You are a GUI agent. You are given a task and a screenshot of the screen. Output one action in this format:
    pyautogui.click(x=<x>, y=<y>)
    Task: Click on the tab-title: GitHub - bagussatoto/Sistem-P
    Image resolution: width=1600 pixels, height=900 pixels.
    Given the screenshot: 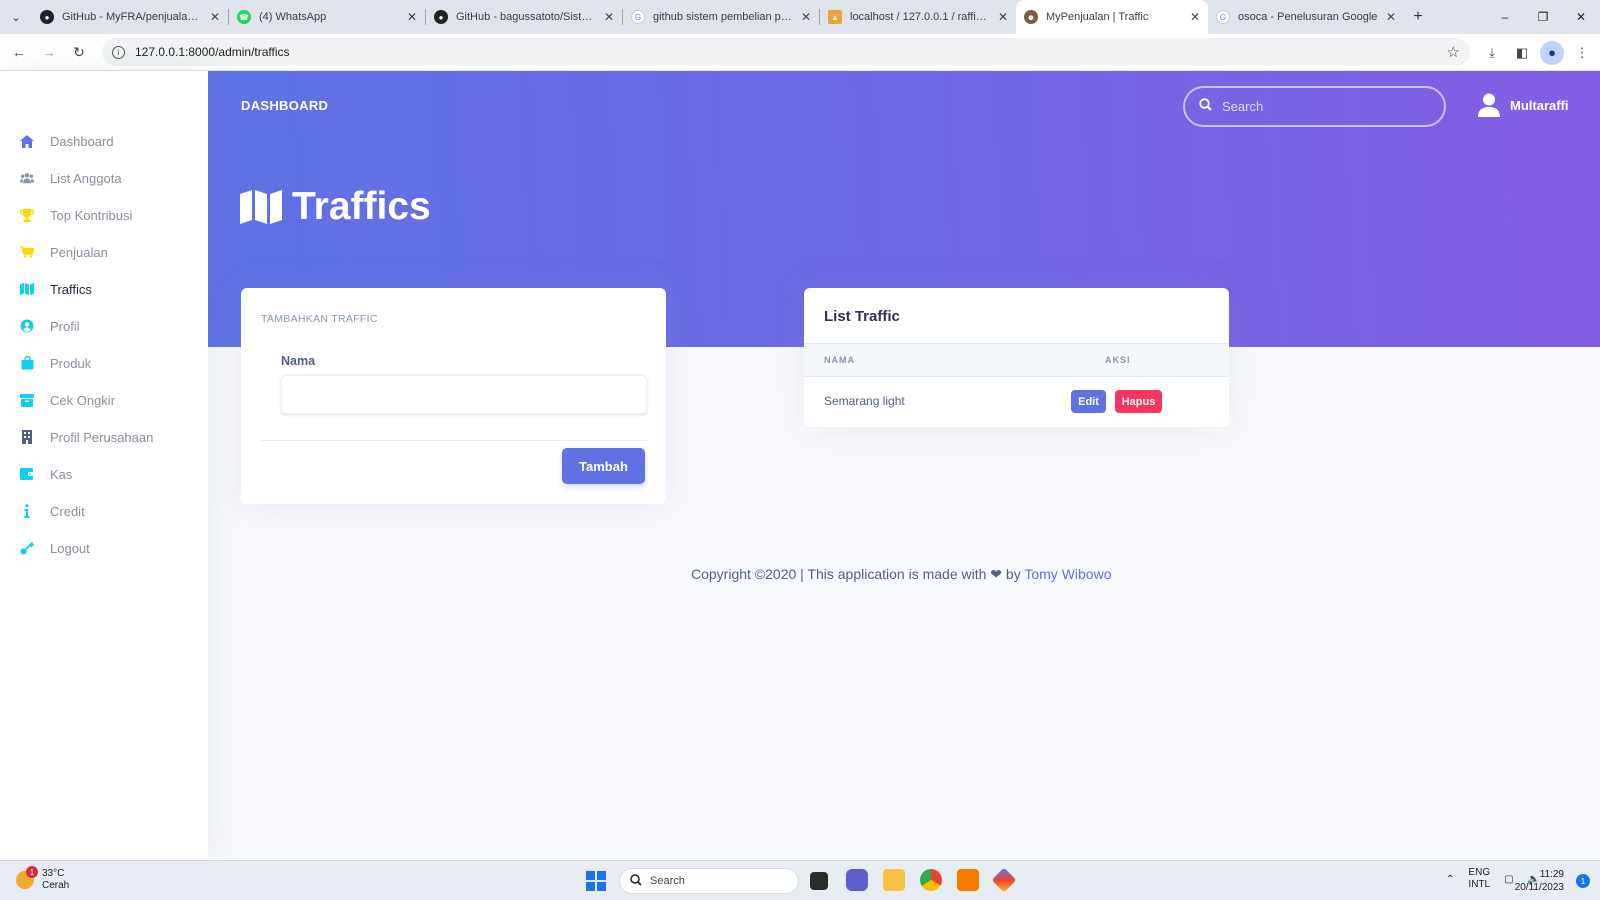 What is the action you would take?
    pyautogui.click(x=526, y=17)
    